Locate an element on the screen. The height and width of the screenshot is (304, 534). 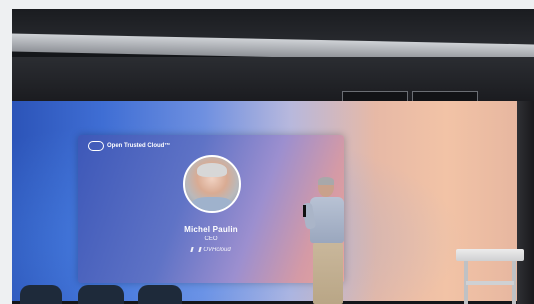
avatar-hair is located at coordinates (212, 170).